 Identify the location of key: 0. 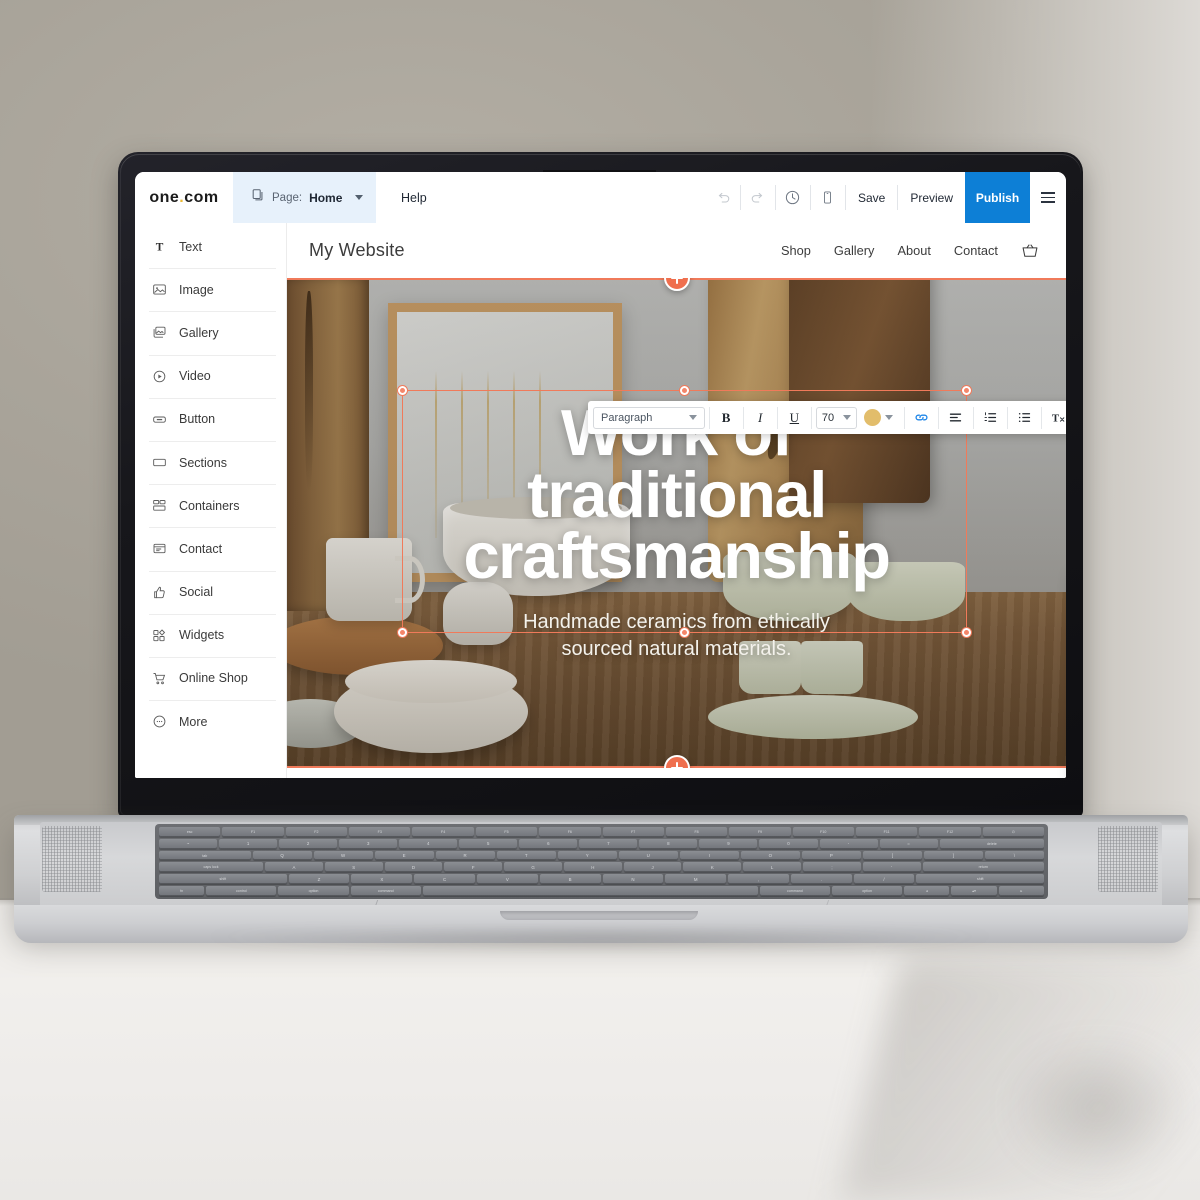
(788, 843).